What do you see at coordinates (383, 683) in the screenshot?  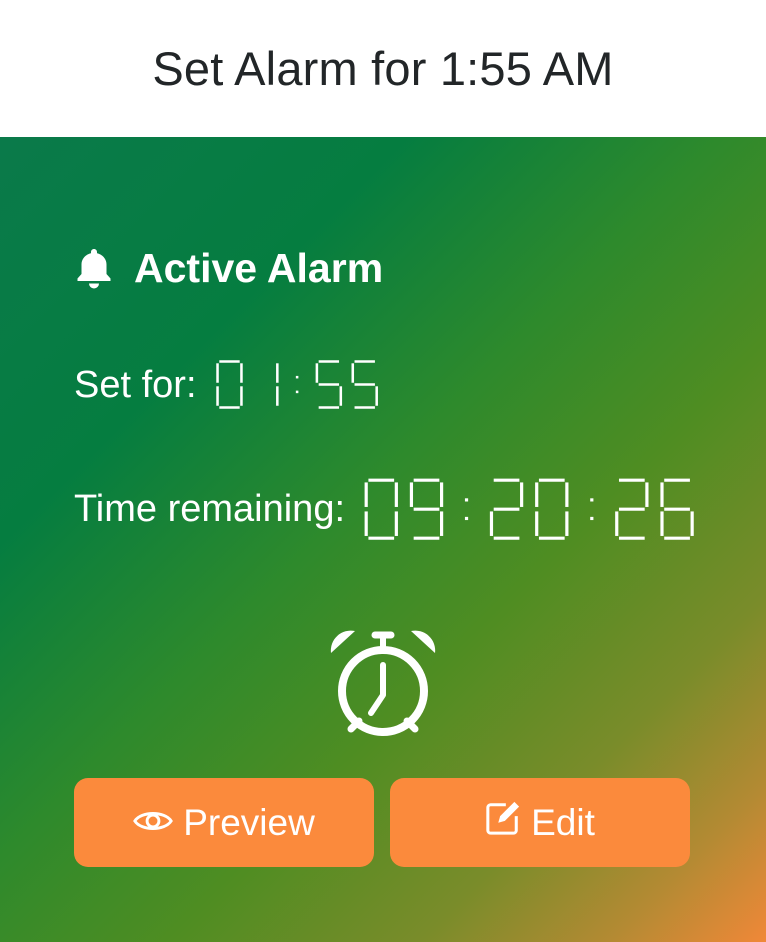 I see `alarm-clock-icon` at bounding box center [383, 683].